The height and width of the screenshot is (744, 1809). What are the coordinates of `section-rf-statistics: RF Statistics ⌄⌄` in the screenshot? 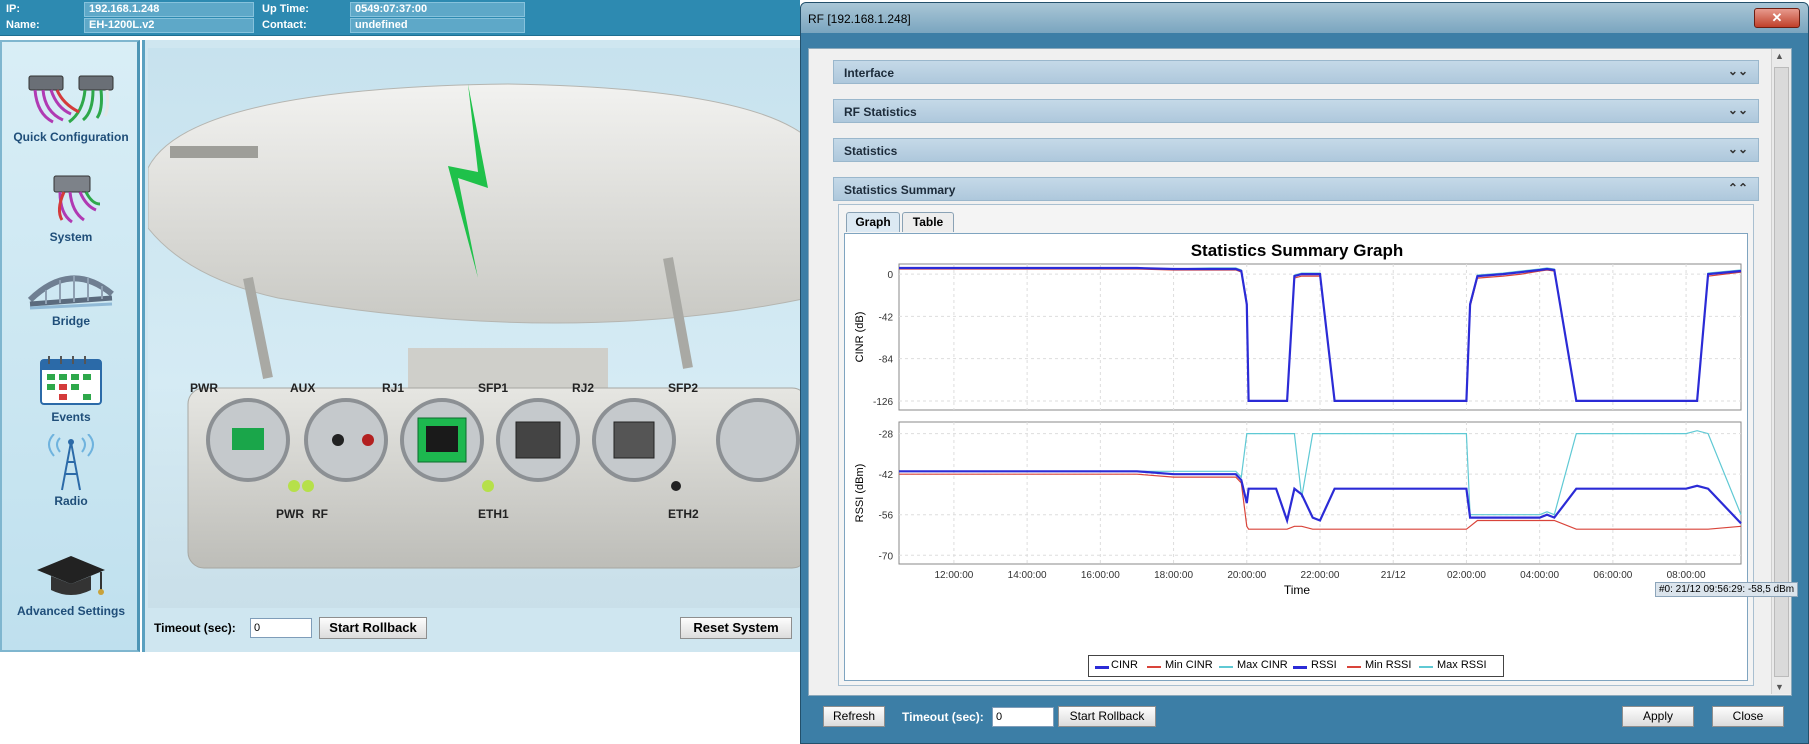 It's located at (1296, 111).